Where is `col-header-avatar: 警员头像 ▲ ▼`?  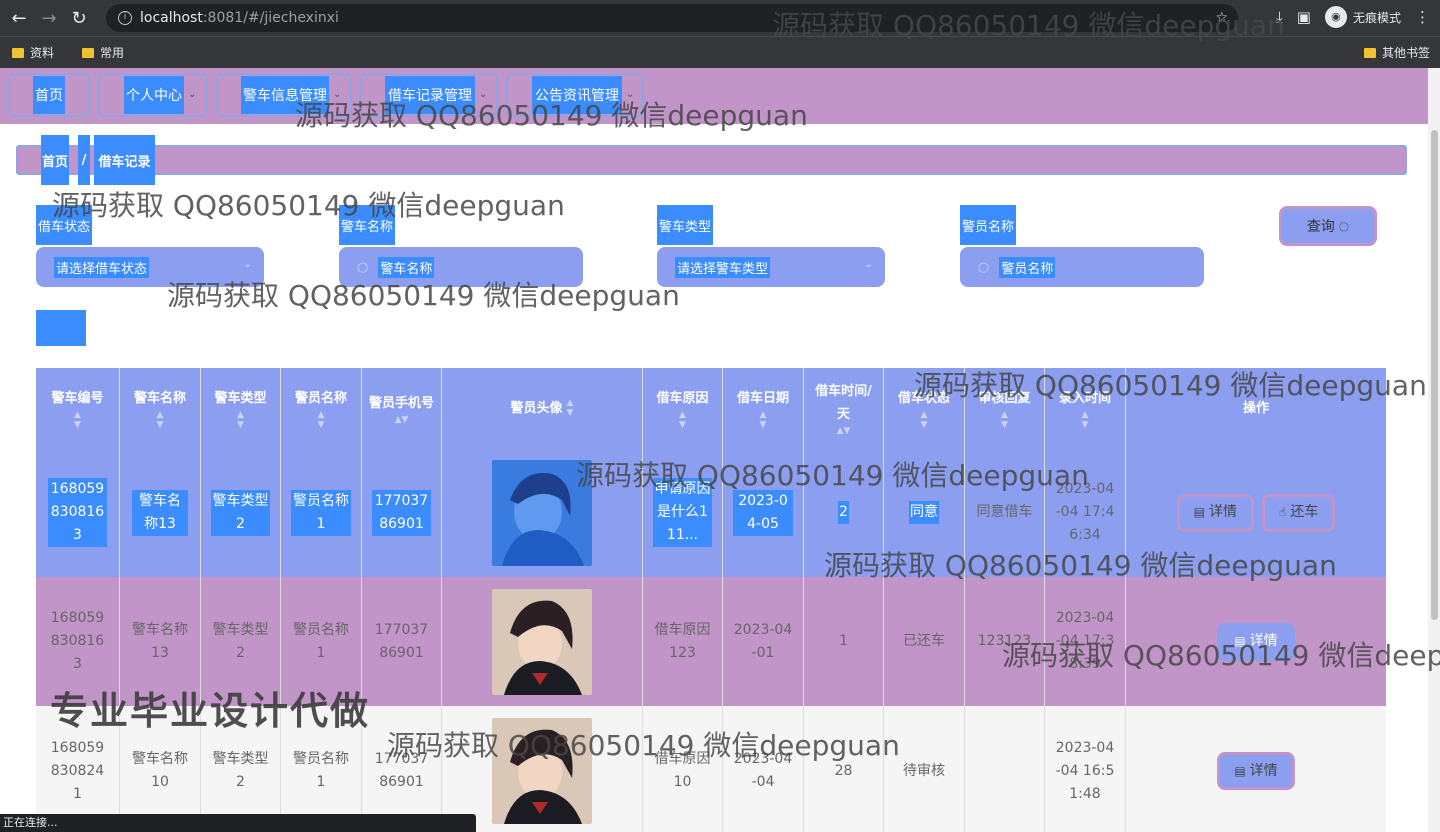 col-header-avatar: 警员头像 ▲ ▼ is located at coordinates (542, 408).